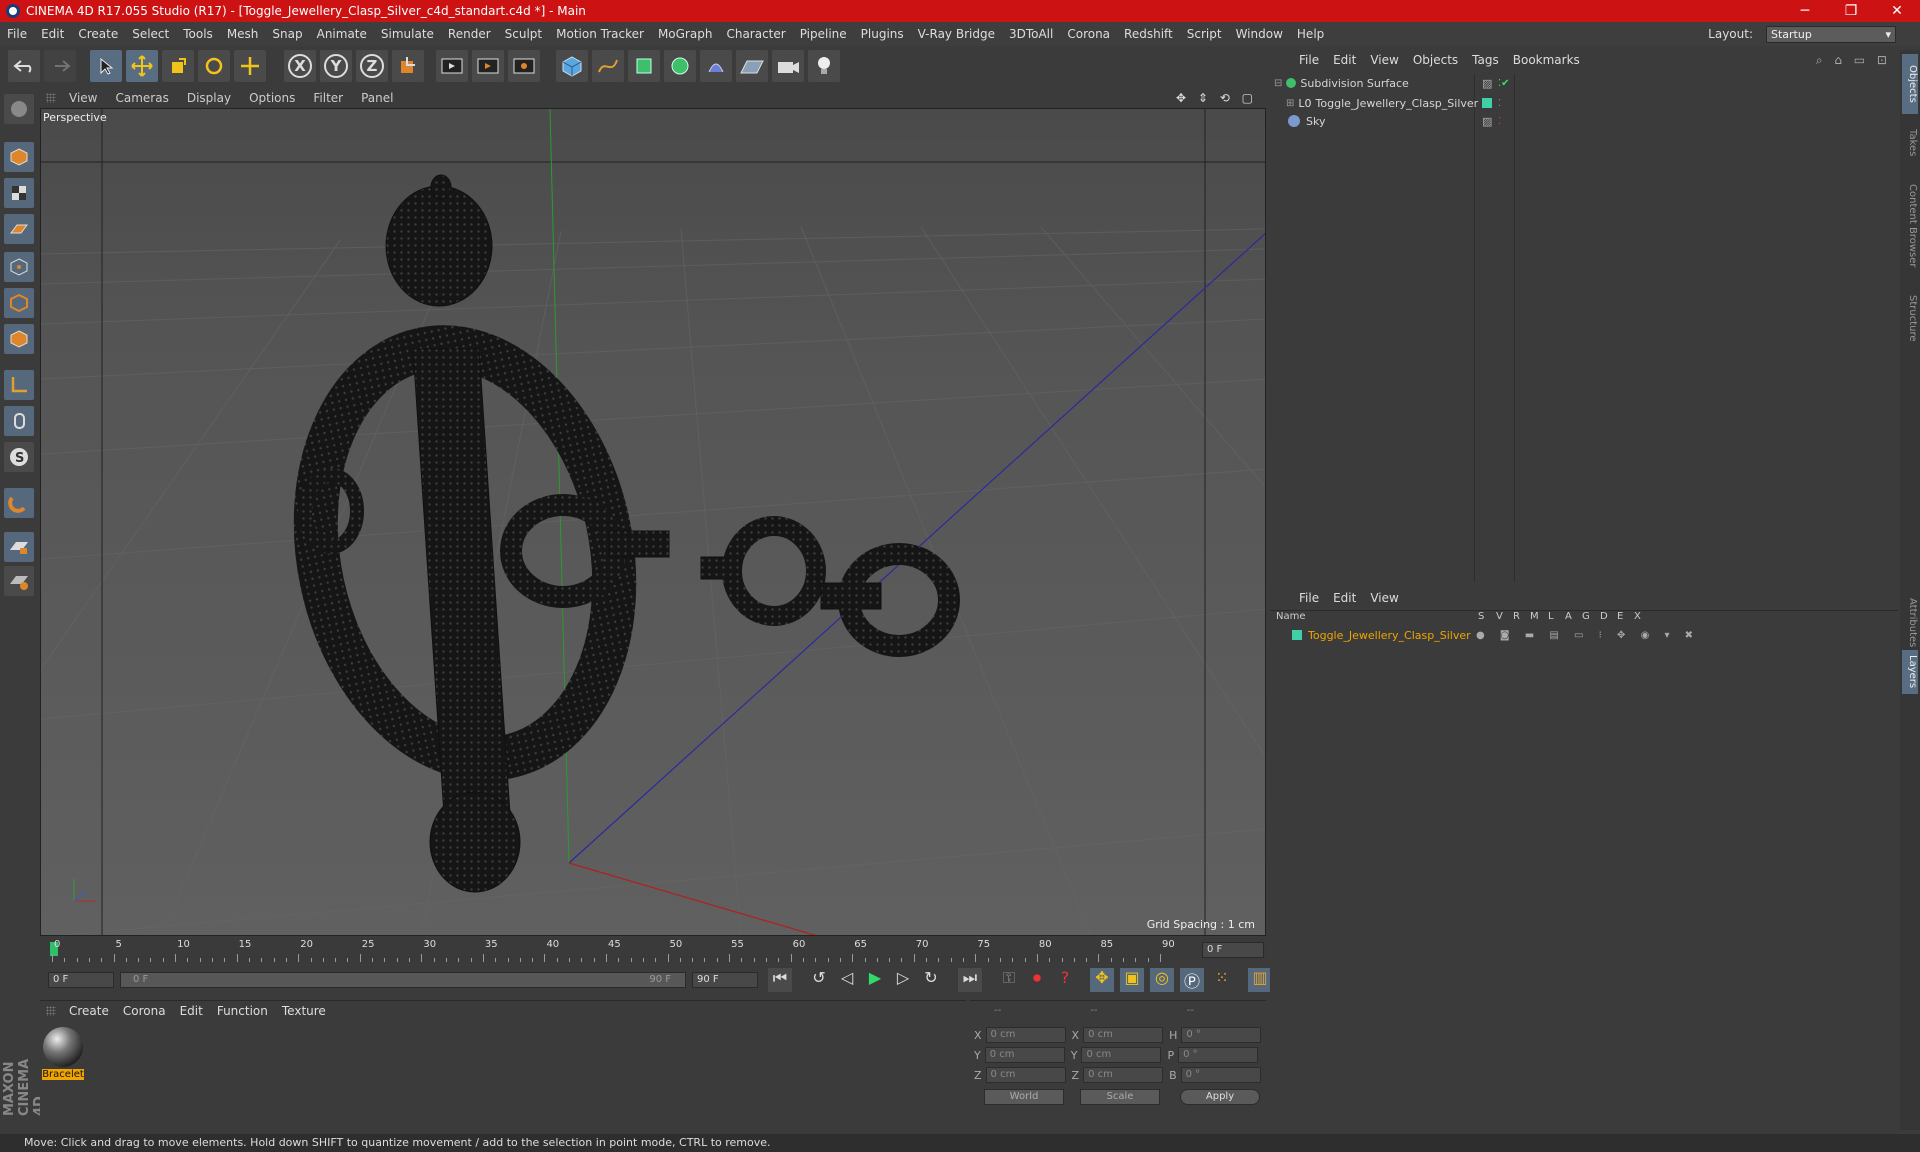 The height and width of the screenshot is (1152, 1920). I want to click on column-name: Name, so click(1291, 616).